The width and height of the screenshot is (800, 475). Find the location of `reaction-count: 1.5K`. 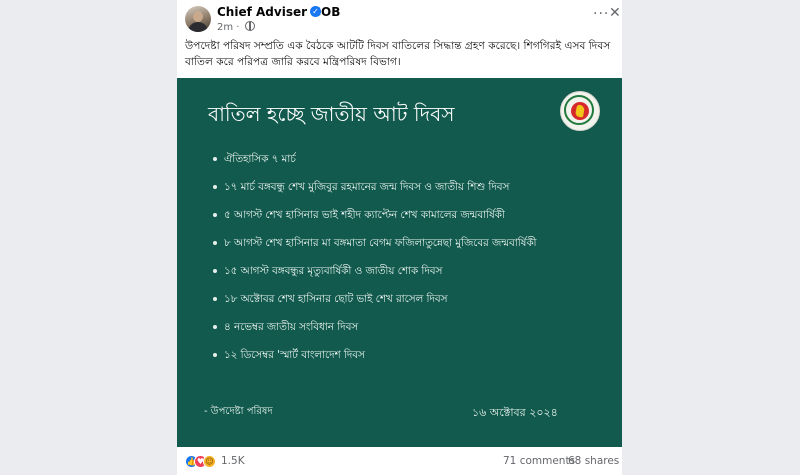

reaction-count: 1.5K is located at coordinates (233, 461).